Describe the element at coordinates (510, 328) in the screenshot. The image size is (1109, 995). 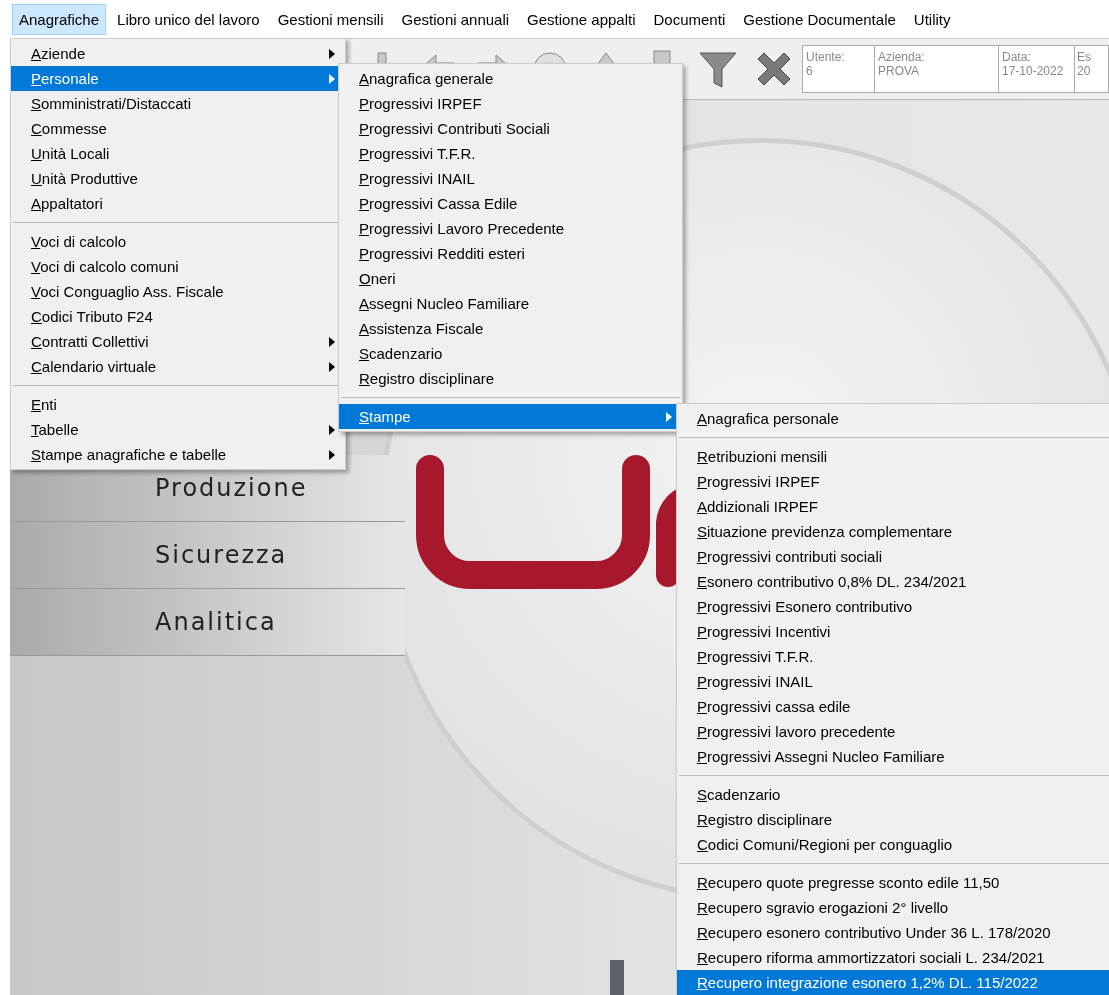
I see `menu-item: Assistenza Fiscale` at that location.